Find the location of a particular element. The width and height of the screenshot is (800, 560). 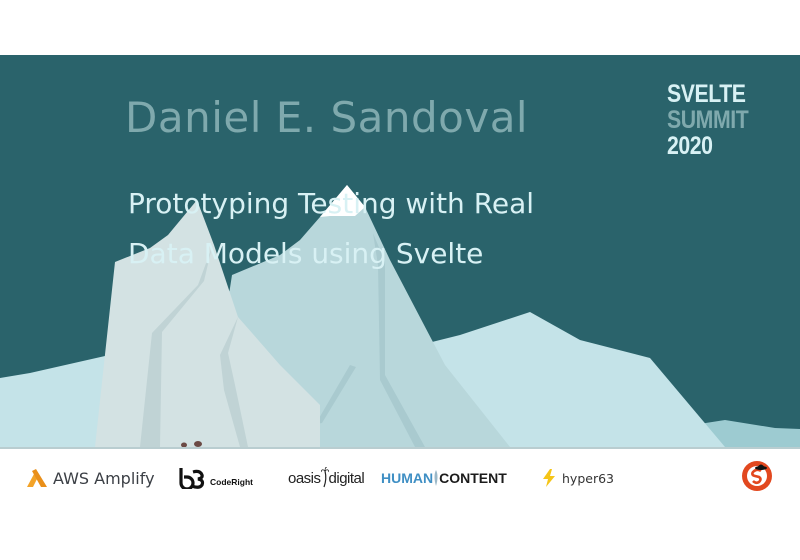

svelte-summit-logo: SVELTE SUMMIT 2020 is located at coordinates (708, 120).